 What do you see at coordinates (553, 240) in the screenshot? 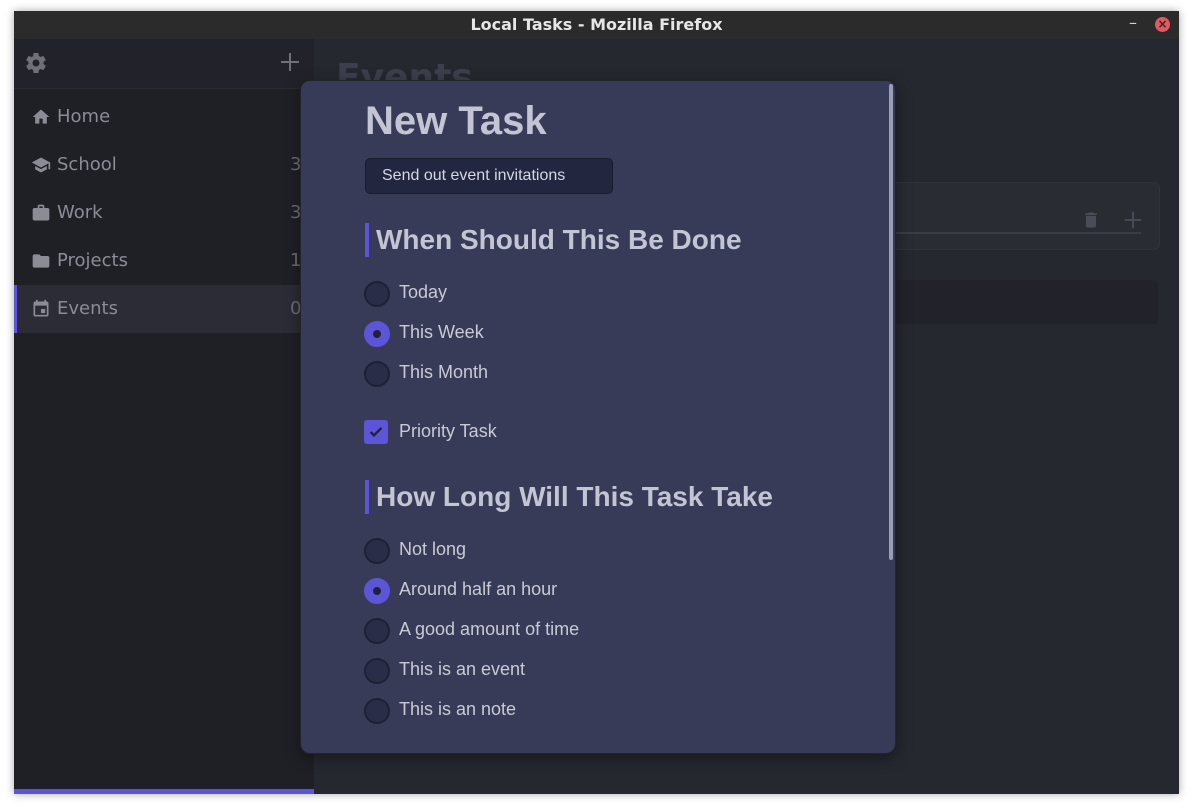
I see `when-section-title: When Should This Be Done` at bounding box center [553, 240].